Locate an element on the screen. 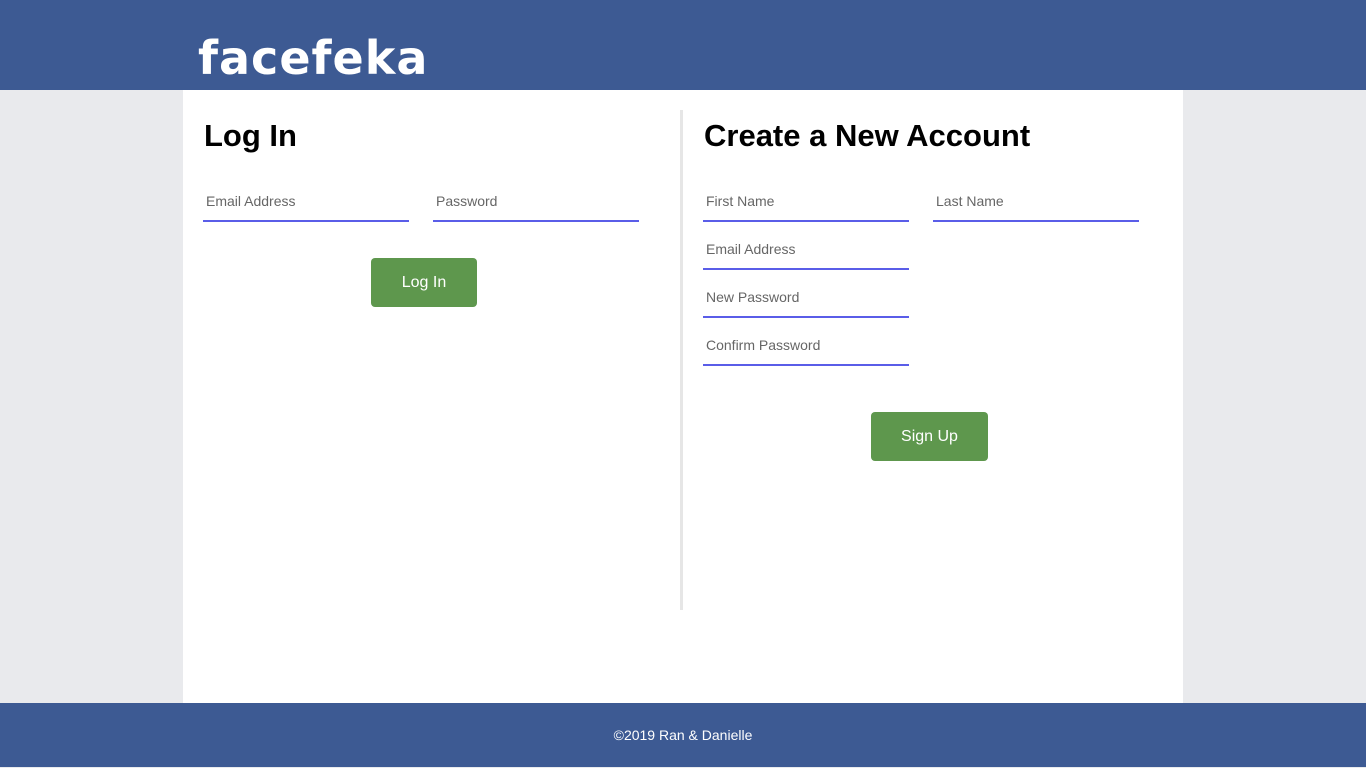  login-email-input is located at coordinates (306, 202).